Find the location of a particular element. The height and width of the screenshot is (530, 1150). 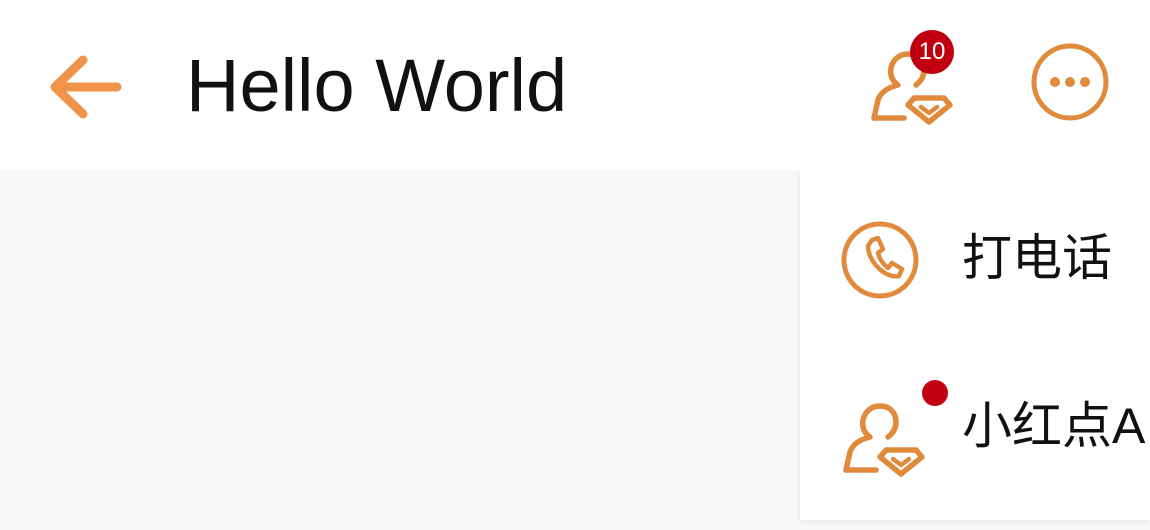

page-title: Hello World is located at coordinates (377, 85).